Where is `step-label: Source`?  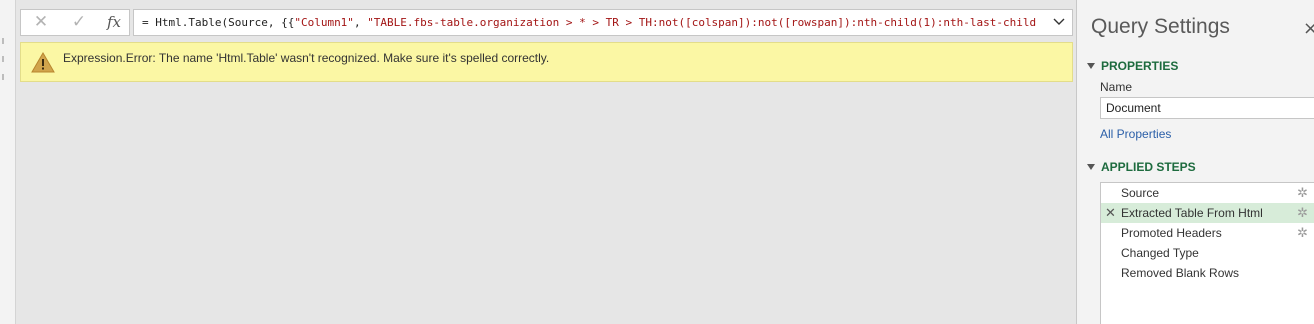
step-label: Source is located at coordinates (1140, 193).